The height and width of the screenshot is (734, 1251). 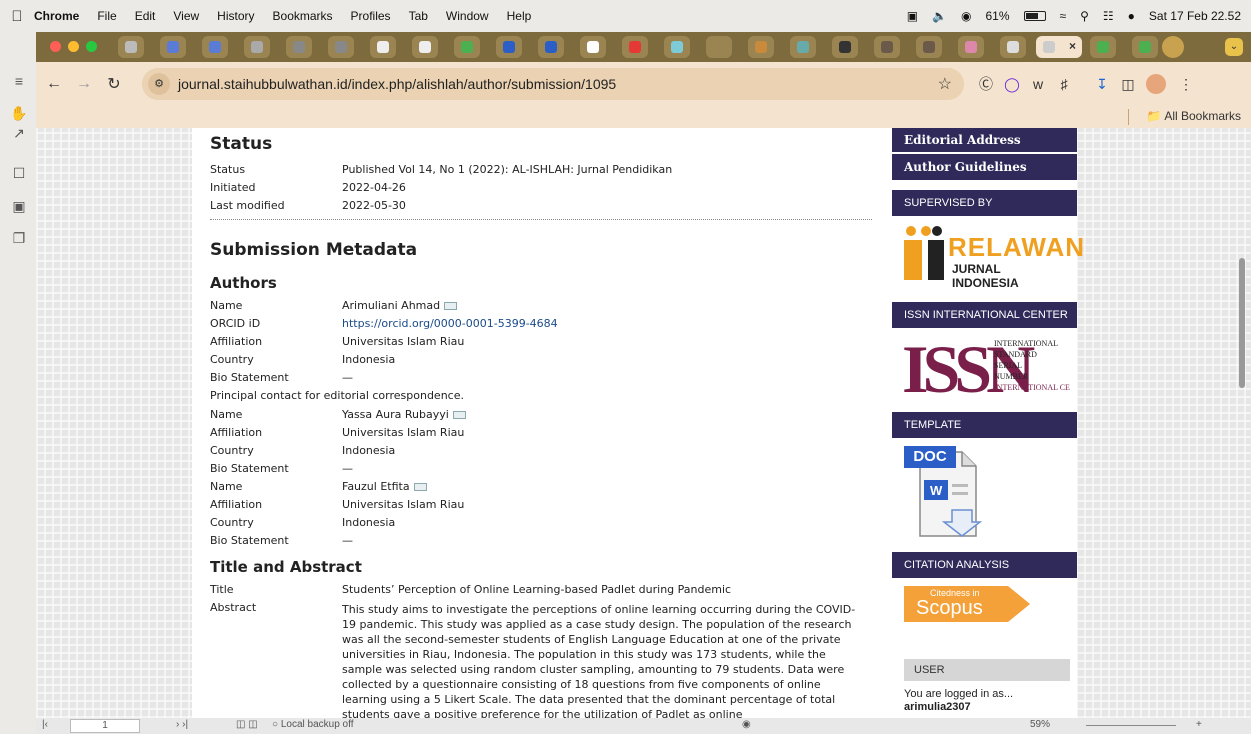 What do you see at coordinates (986, 84) in the screenshot?
I see `extension-c-icon: Ⓒ` at bounding box center [986, 84].